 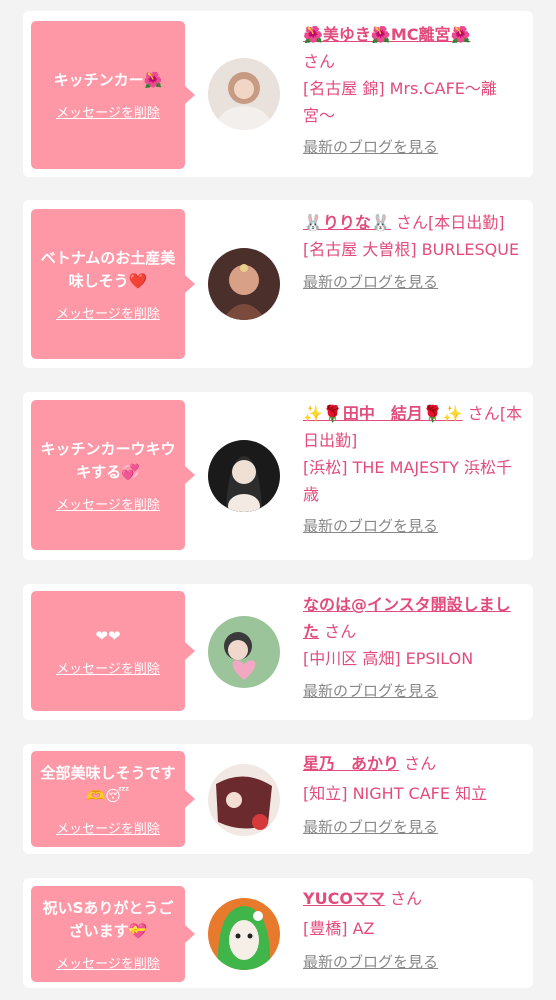 I want to click on message-text: キッチンカー🌺, so click(x=108, y=80).